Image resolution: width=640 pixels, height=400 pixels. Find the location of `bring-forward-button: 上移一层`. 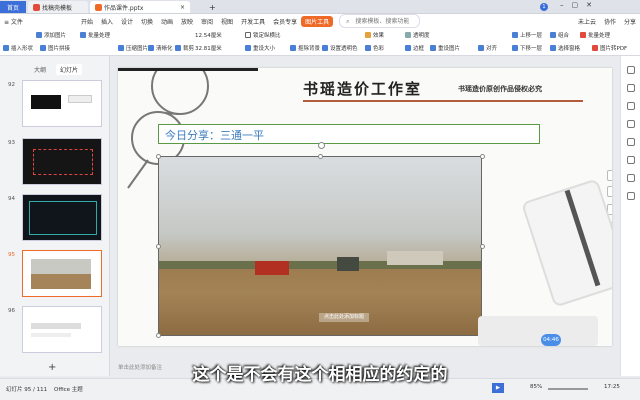

bring-forward-button: 上移一层 is located at coordinates (527, 35).